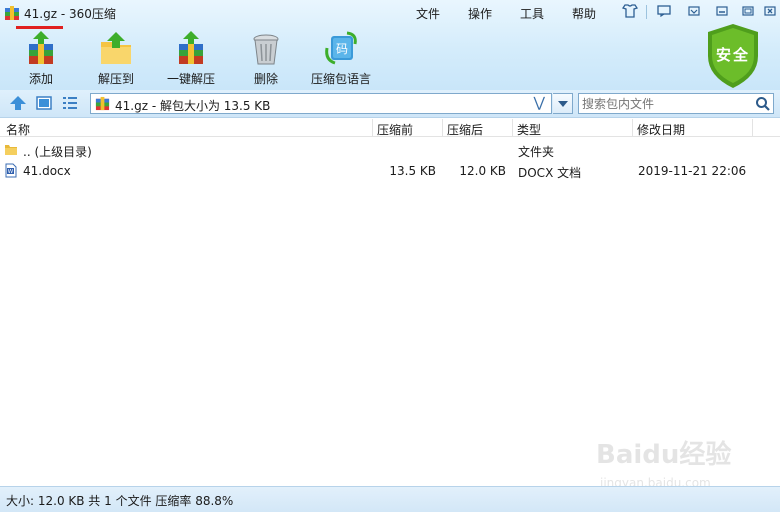 This screenshot has height=512, width=780. Describe the element at coordinates (762, 103) in the screenshot. I see `search-icon` at that location.